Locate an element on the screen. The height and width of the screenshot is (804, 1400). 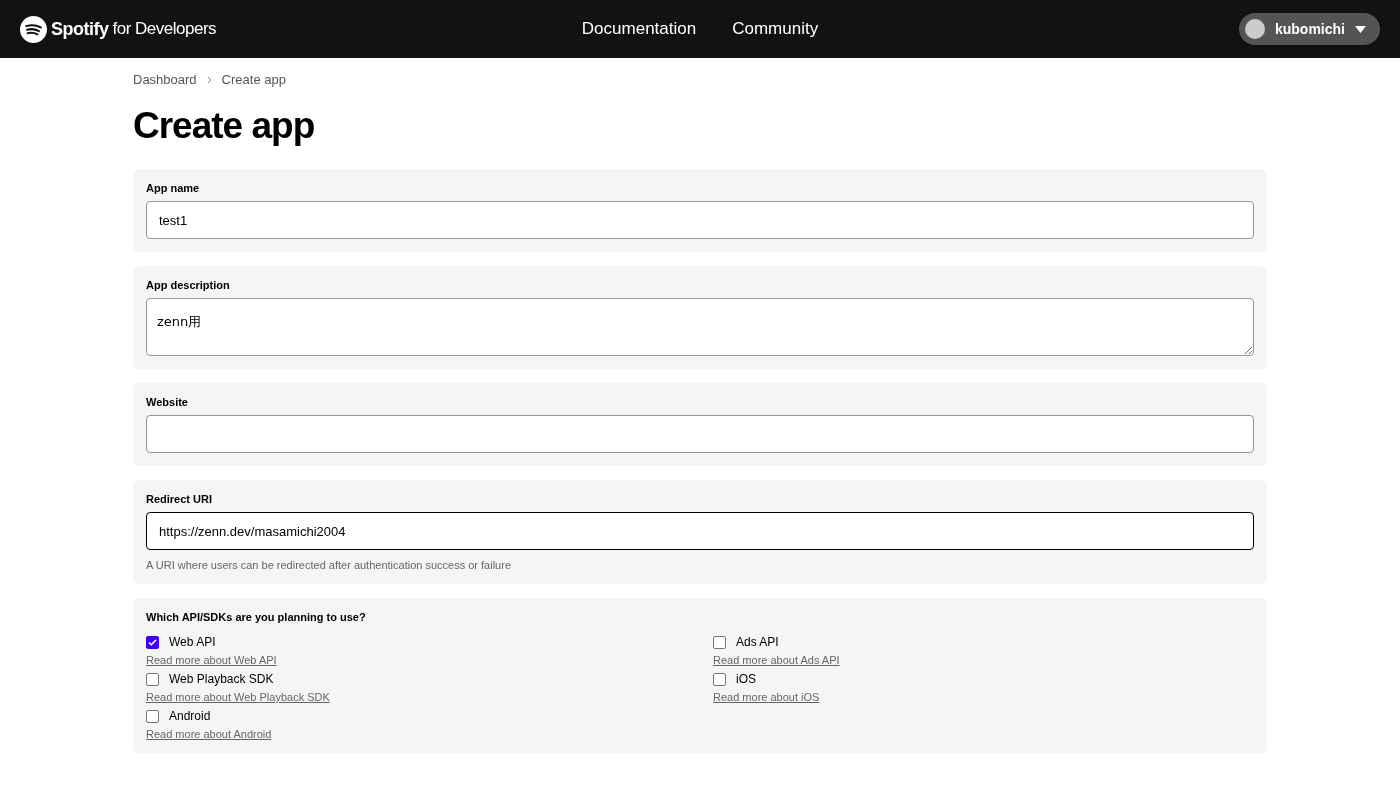
page-title: Create app is located at coordinates (224, 126).